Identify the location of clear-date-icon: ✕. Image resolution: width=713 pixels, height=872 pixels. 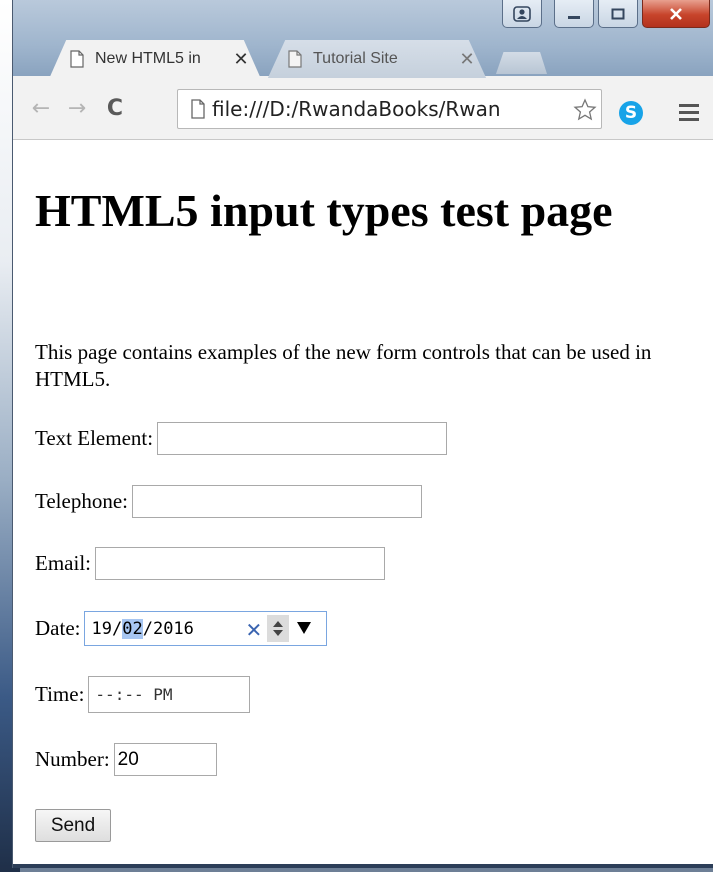
(253, 630).